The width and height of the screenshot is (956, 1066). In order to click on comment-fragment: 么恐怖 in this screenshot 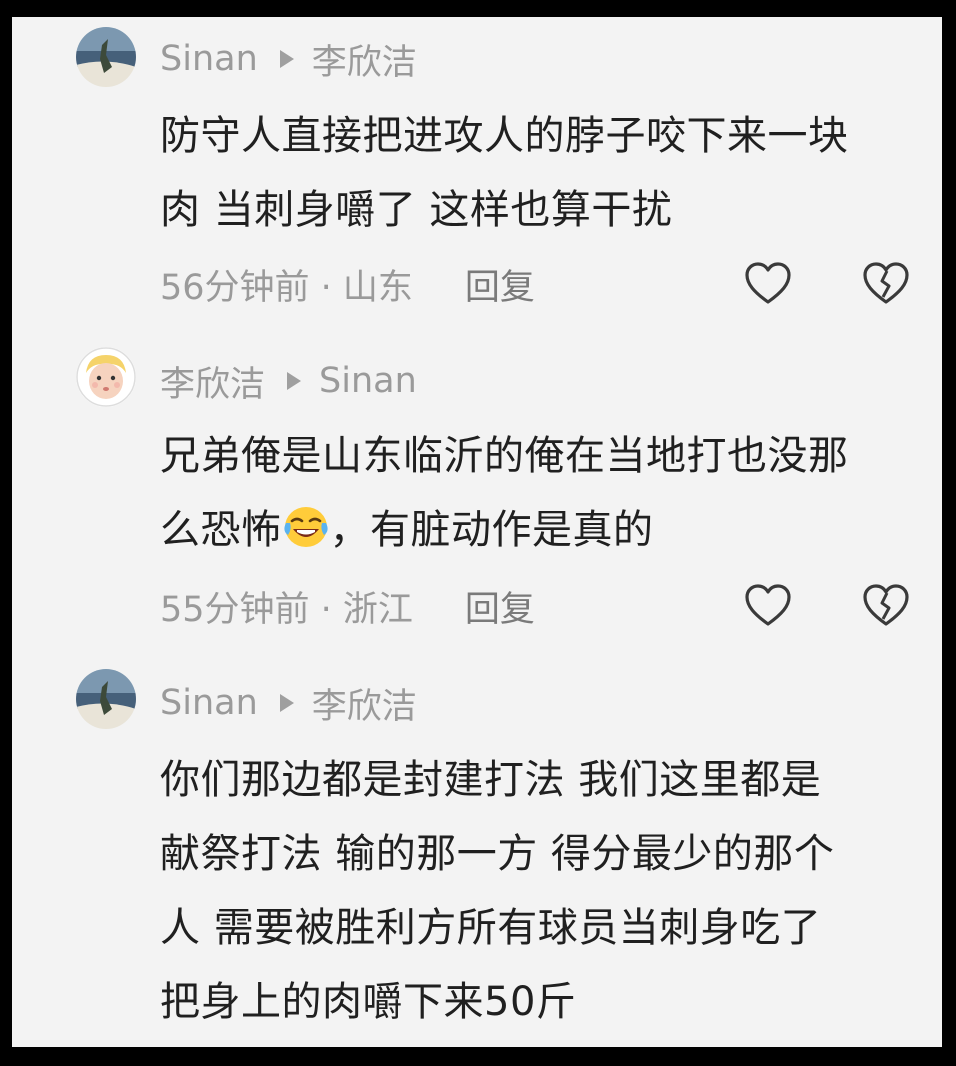, I will do `click(221, 530)`.